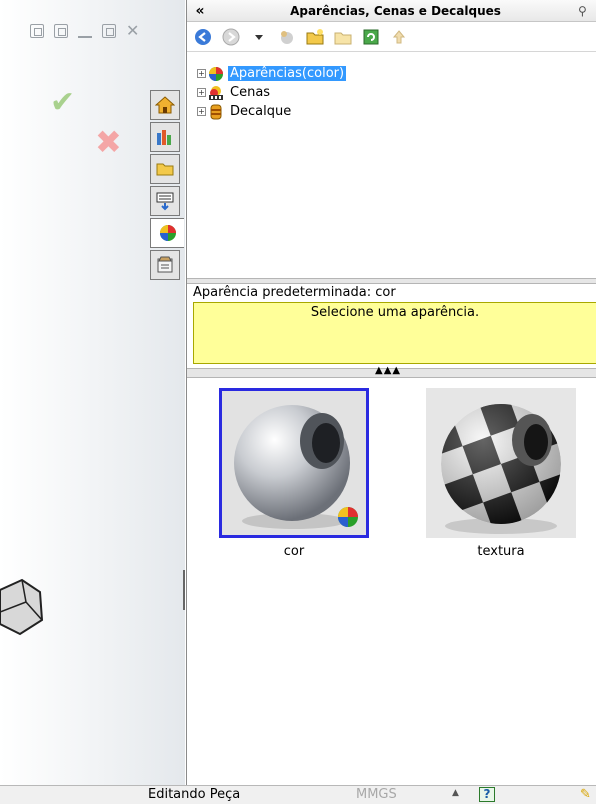  I want to click on tab-home, so click(165, 105).